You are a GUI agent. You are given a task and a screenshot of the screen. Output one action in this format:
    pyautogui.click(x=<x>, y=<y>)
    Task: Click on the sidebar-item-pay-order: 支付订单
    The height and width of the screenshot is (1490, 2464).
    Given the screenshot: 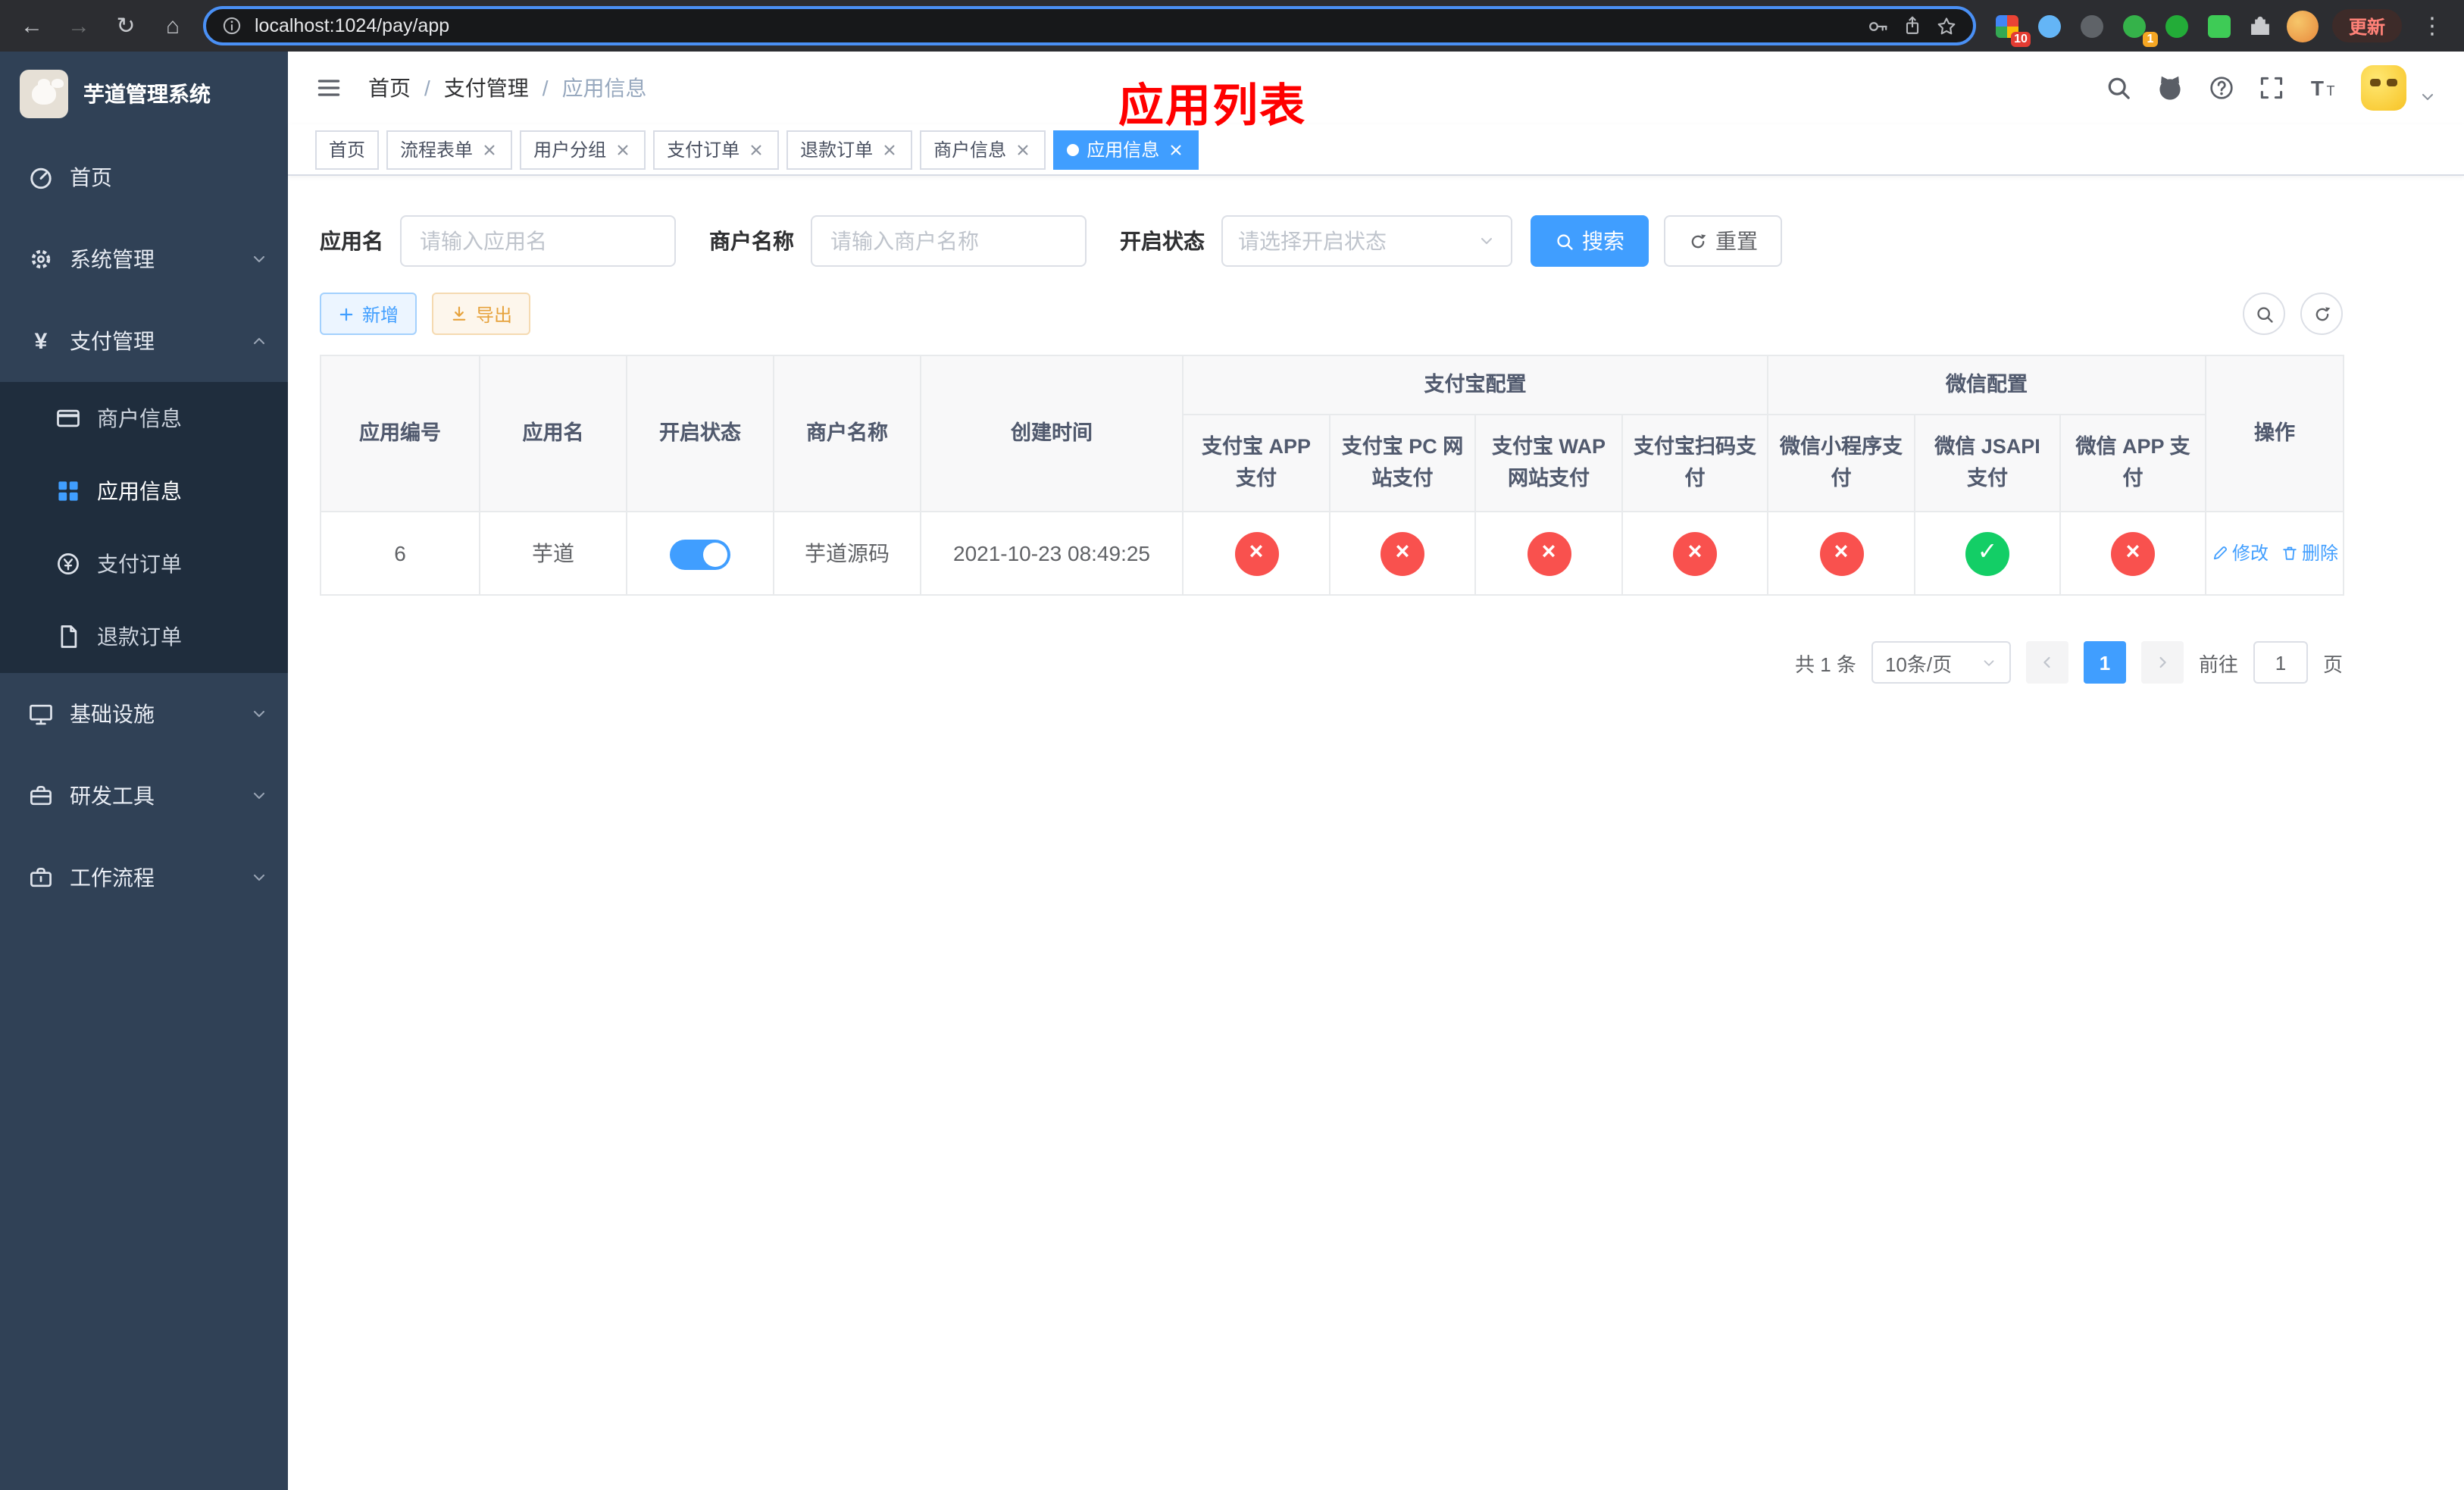 What is the action you would take?
    pyautogui.click(x=144, y=564)
    